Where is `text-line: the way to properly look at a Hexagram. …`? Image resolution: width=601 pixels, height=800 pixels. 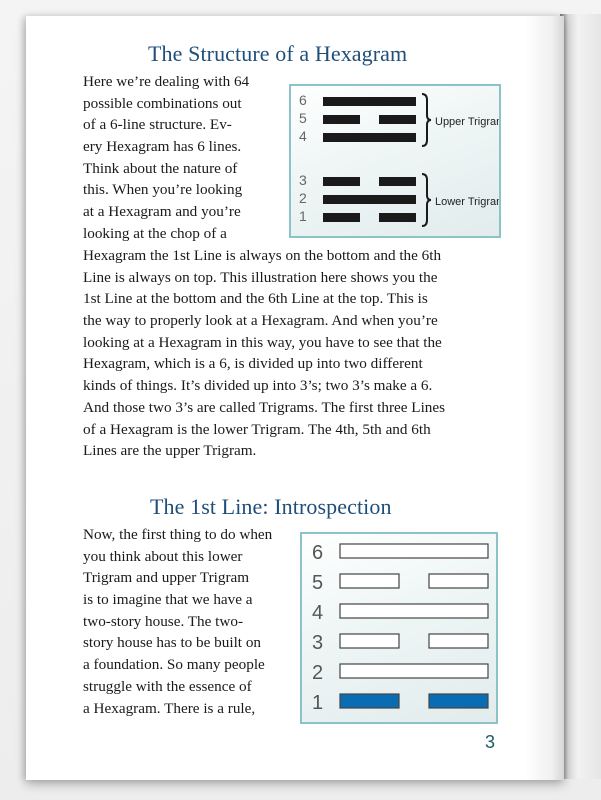
text-line: the way to properly look at a Hexagram. … is located at coordinates (260, 321).